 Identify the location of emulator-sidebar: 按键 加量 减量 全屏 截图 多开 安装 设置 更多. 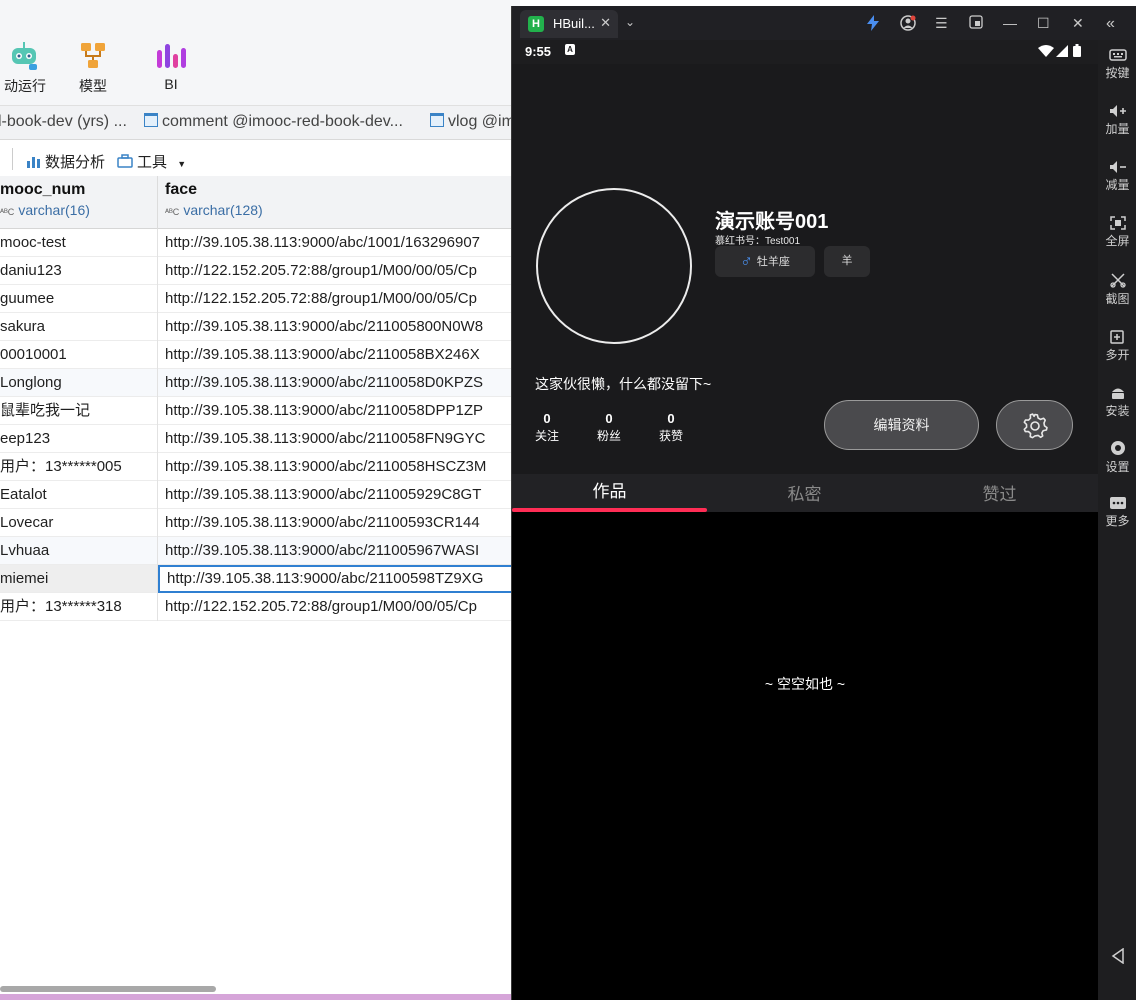
(1117, 520).